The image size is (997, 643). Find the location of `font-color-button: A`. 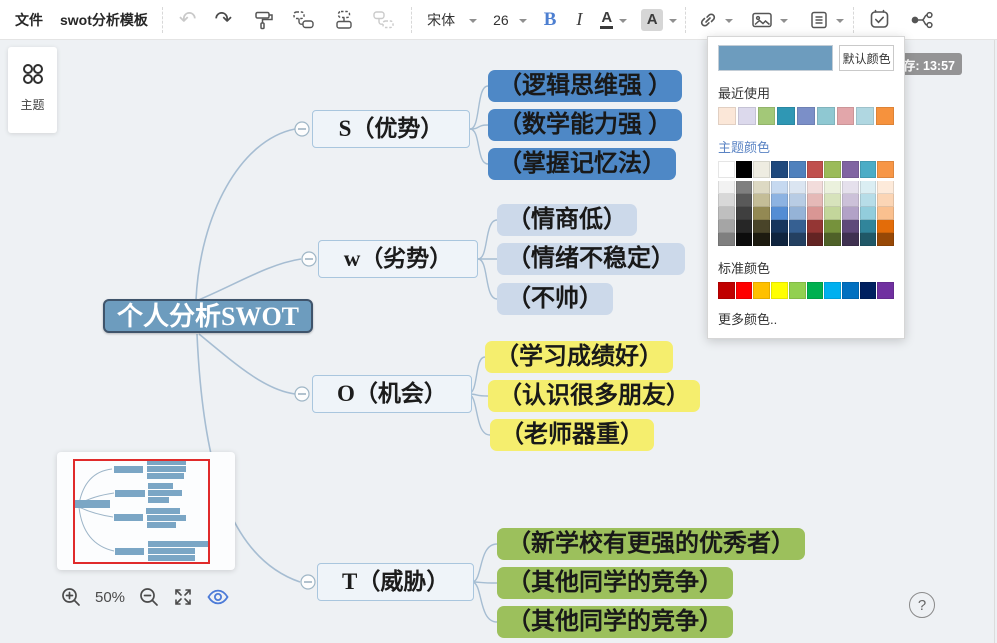

font-color-button: A is located at coordinates (614, 19).